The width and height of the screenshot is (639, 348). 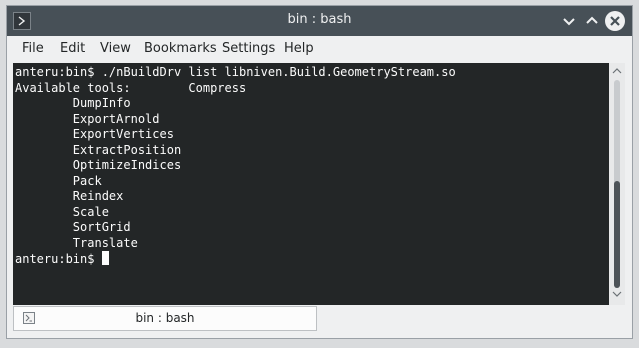 What do you see at coordinates (73, 227) in the screenshot?
I see `terminal-line: SortGrid` at bounding box center [73, 227].